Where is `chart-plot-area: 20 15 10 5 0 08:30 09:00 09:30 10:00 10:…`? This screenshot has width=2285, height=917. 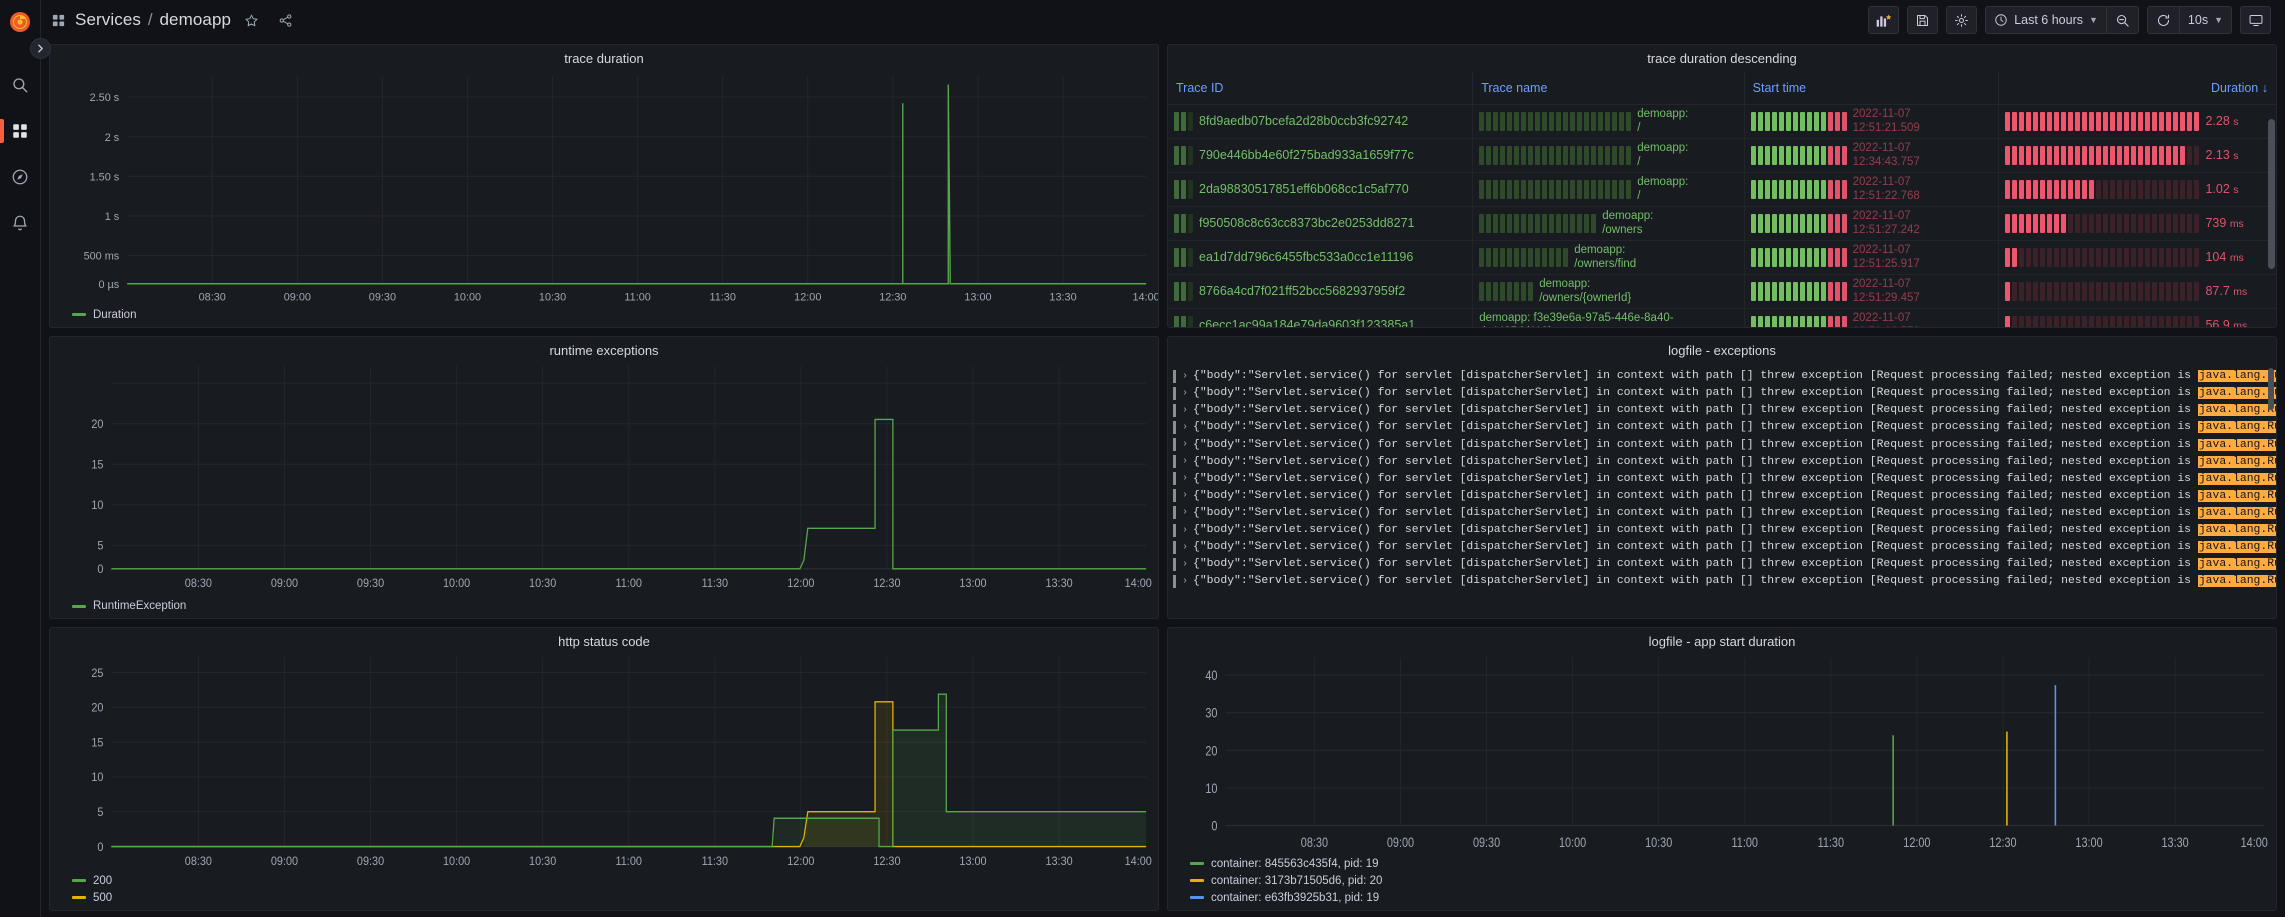 chart-plot-area: 20 15 10 5 0 08:30 09:00 09:30 10:00 10:… is located at coordinates (604, 481).